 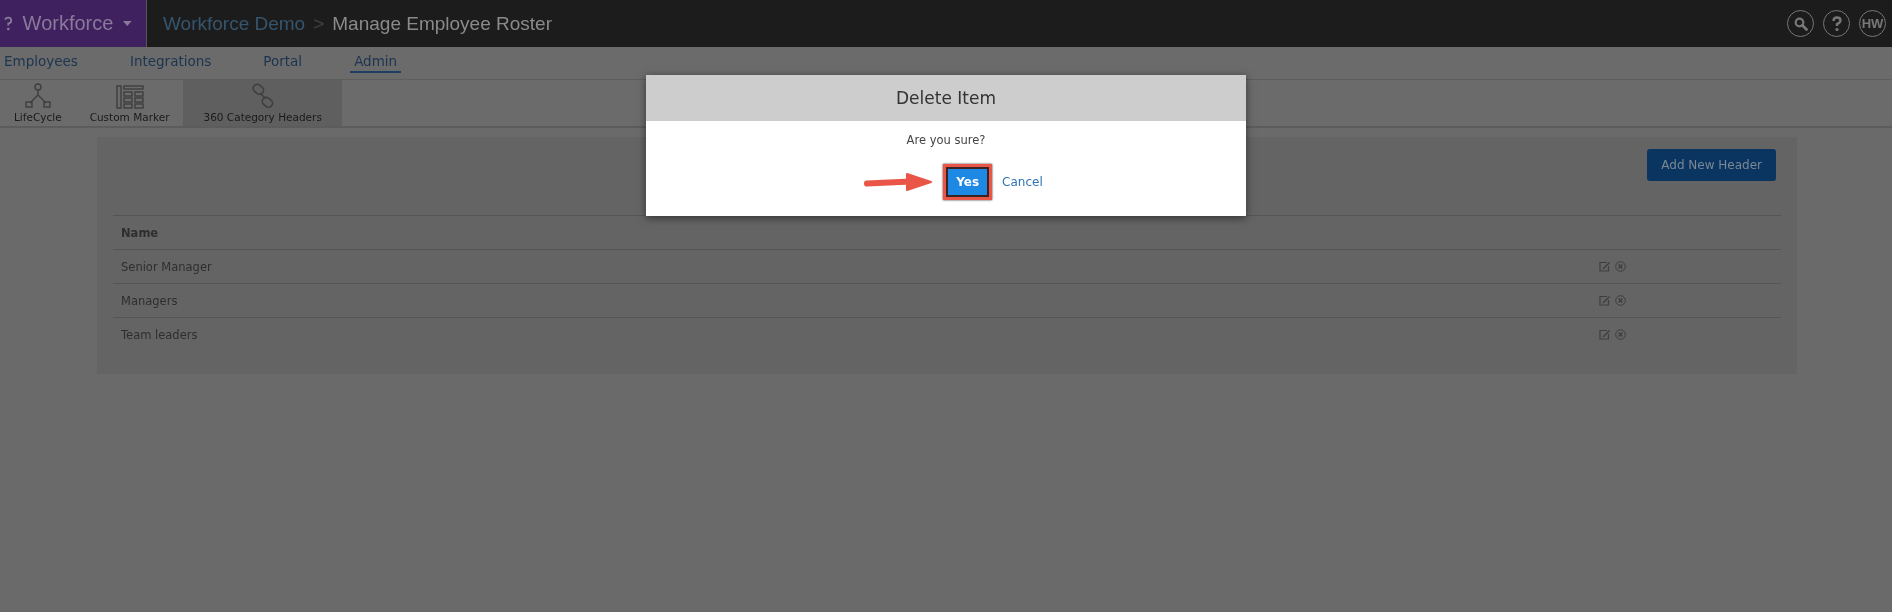 What do you see at coordinates (41, 63) in the screenshot?
I see `nav-tab: Employees` at bounding box center [41, 63].